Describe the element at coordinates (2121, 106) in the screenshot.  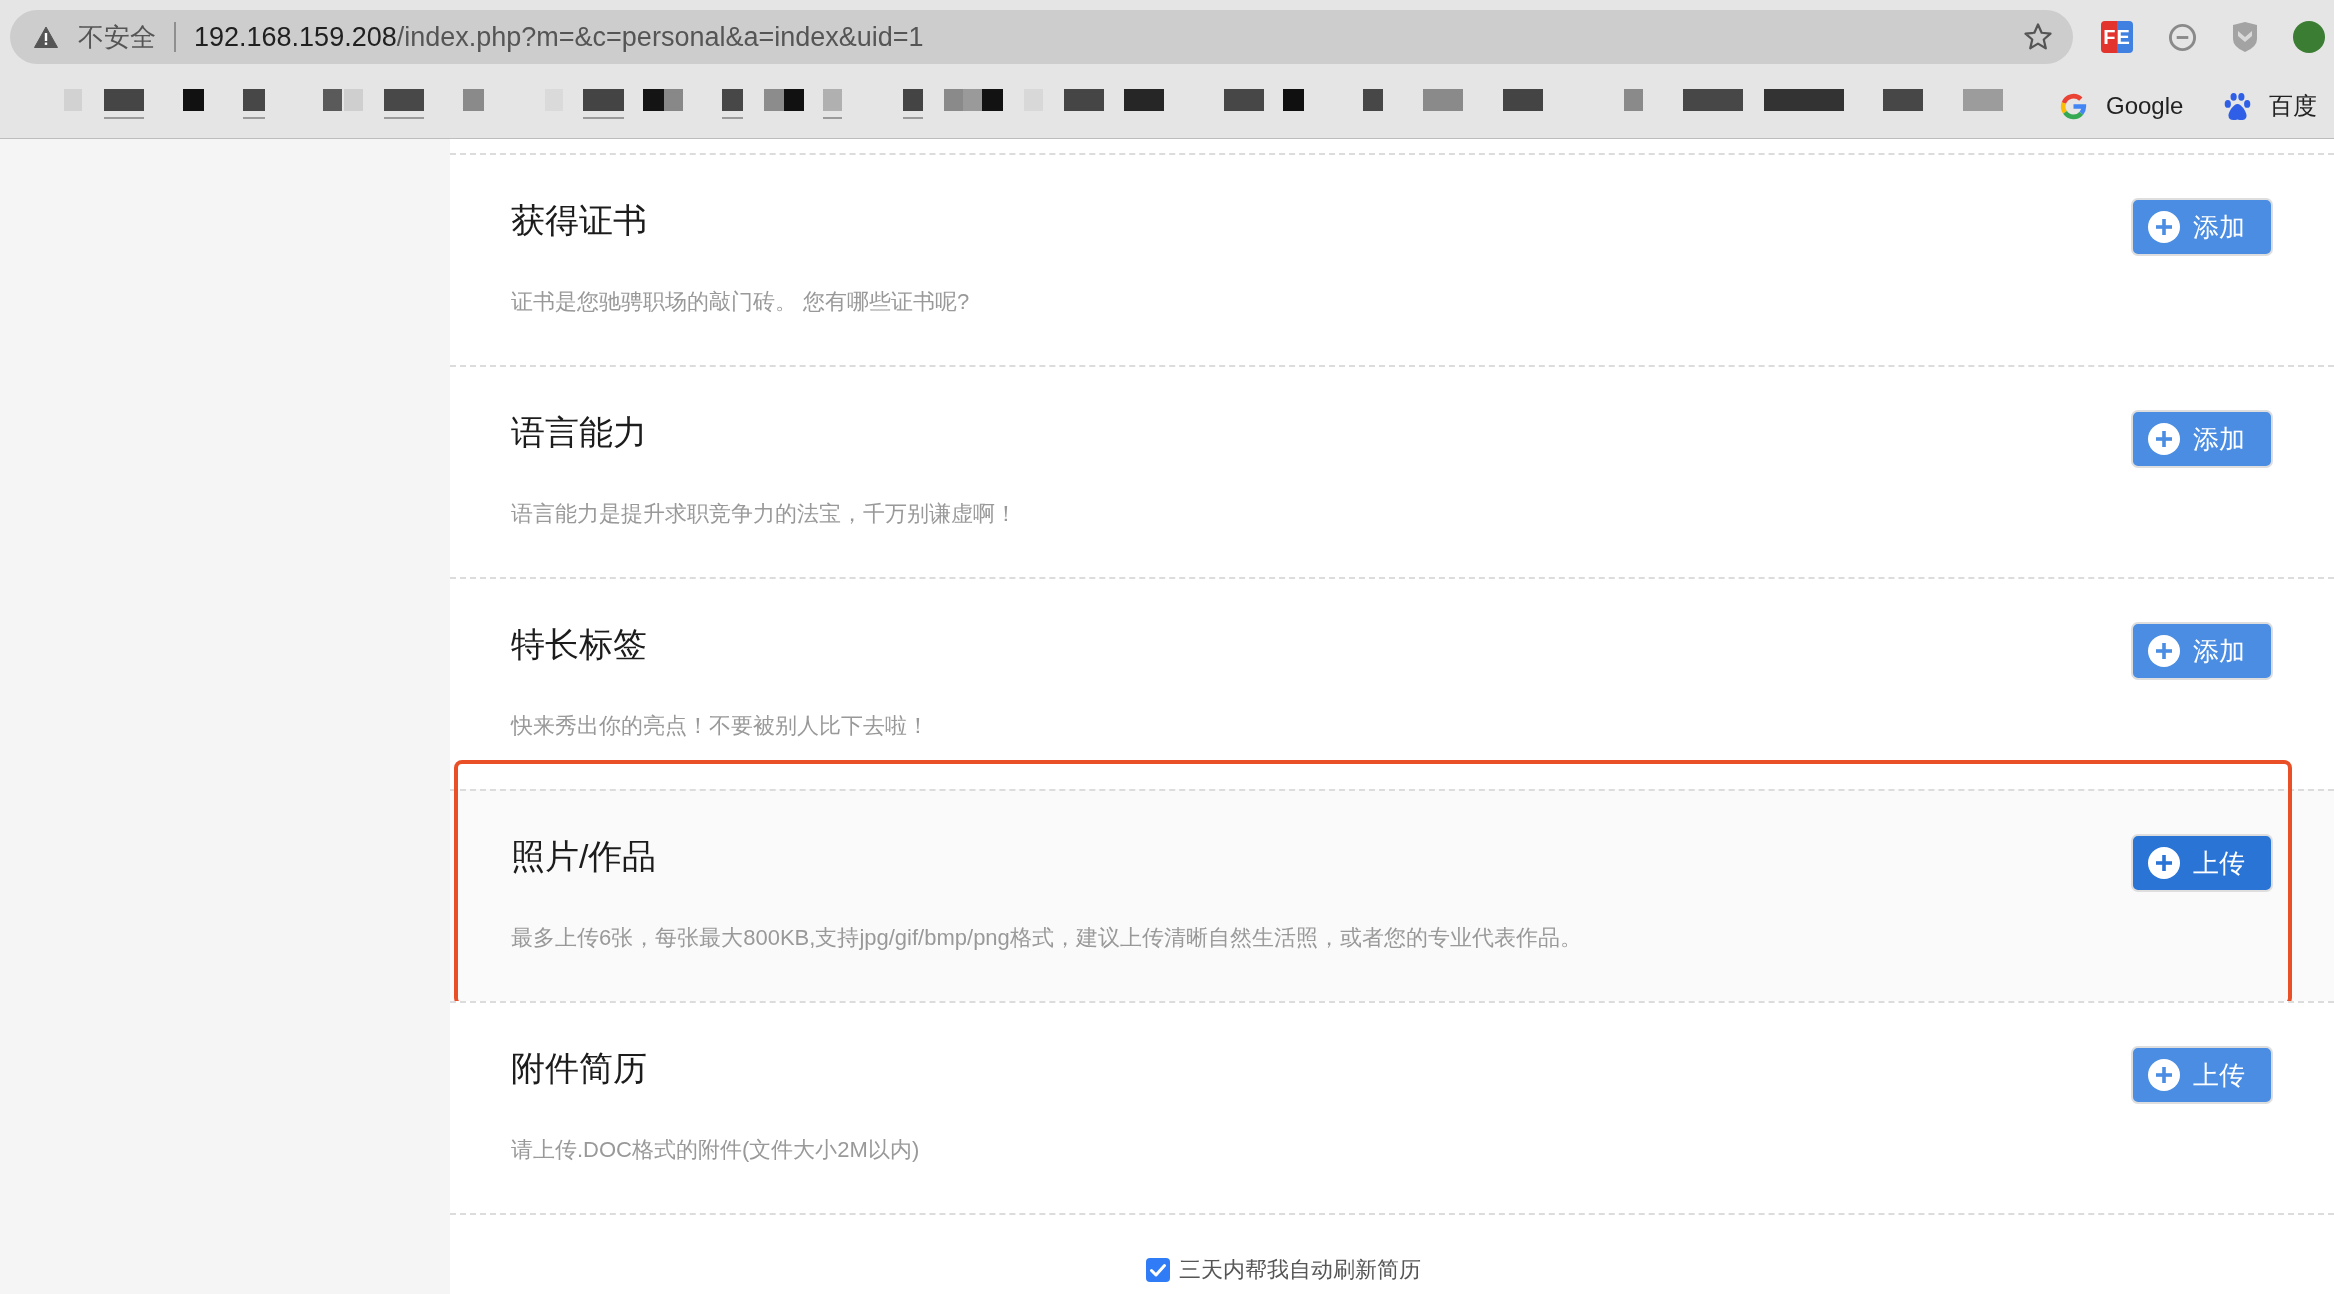
I see `bookmark-link: Google` at that location.